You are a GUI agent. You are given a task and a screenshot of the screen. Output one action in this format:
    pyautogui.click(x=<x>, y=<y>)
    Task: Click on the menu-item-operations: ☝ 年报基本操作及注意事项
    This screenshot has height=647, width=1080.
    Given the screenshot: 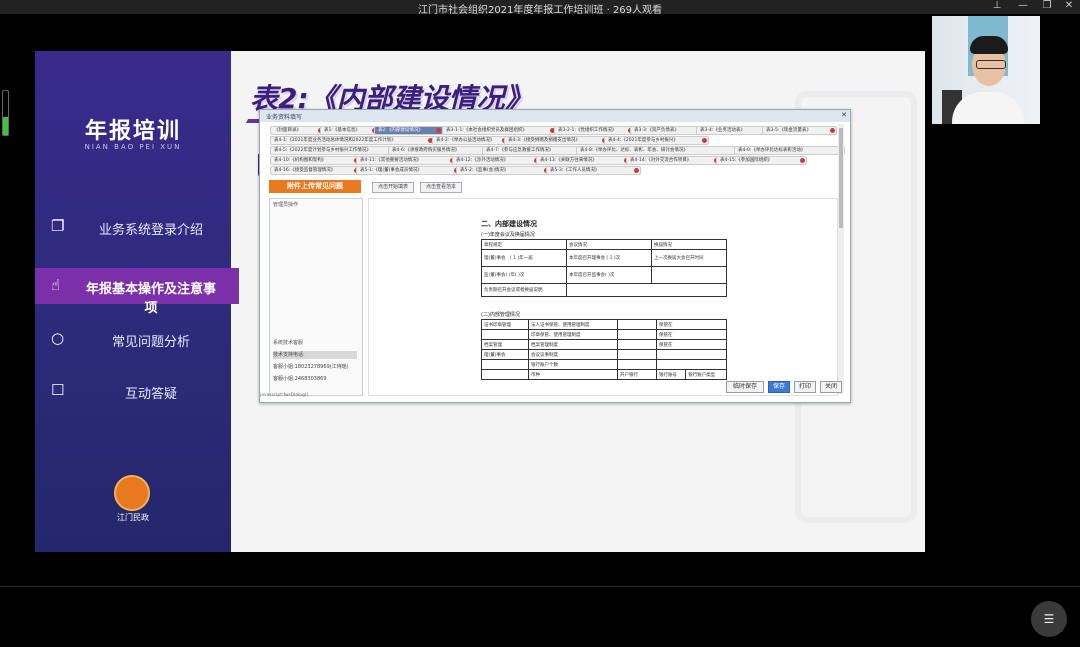 What is the action you would take?
    pyautogui.click(x=137, y=286)
    